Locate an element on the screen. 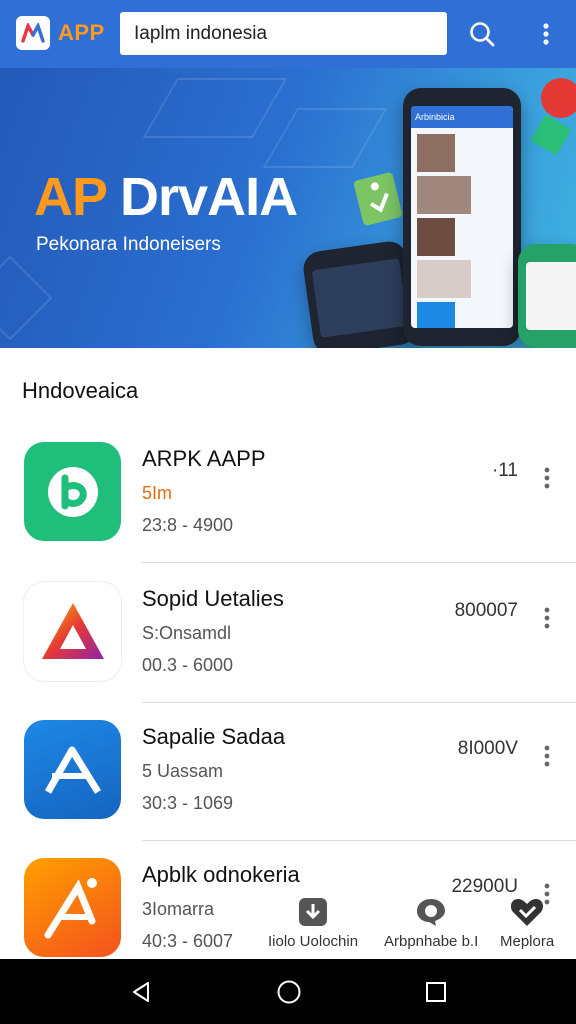 This screenshot has width=576, height=1024. search-icon is located at coordinates (482, 34).